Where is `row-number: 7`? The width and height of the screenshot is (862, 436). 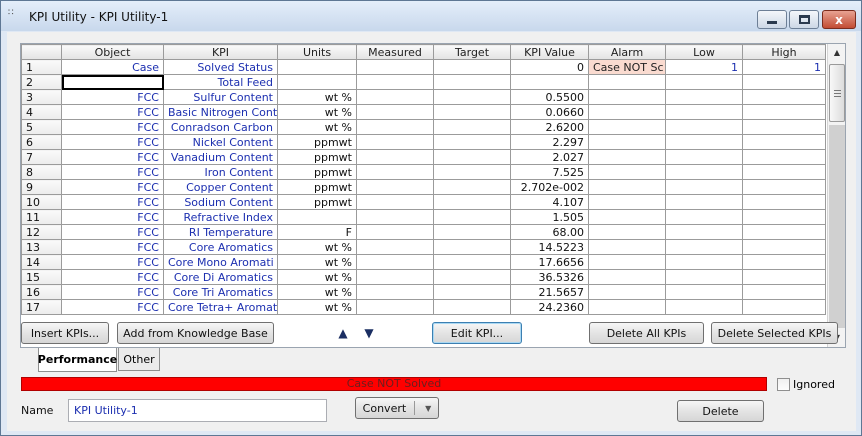 row-number: 7 is located at coordinates (41, 157).